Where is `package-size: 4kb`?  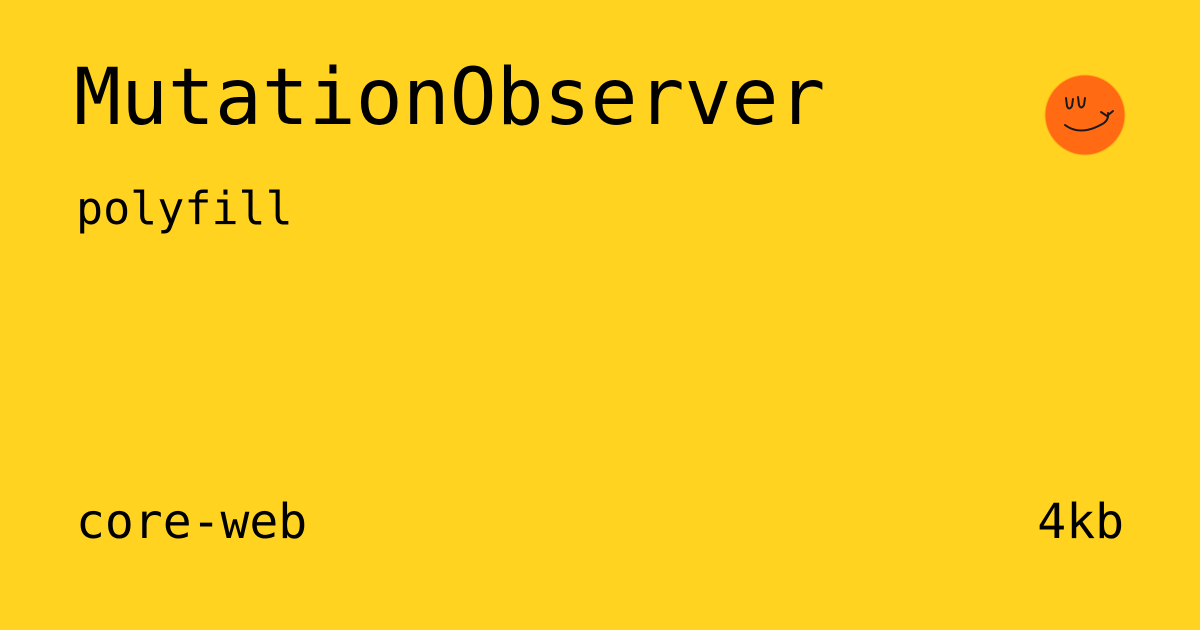 package-size: 4kb is located at coordinates (1080, 522).